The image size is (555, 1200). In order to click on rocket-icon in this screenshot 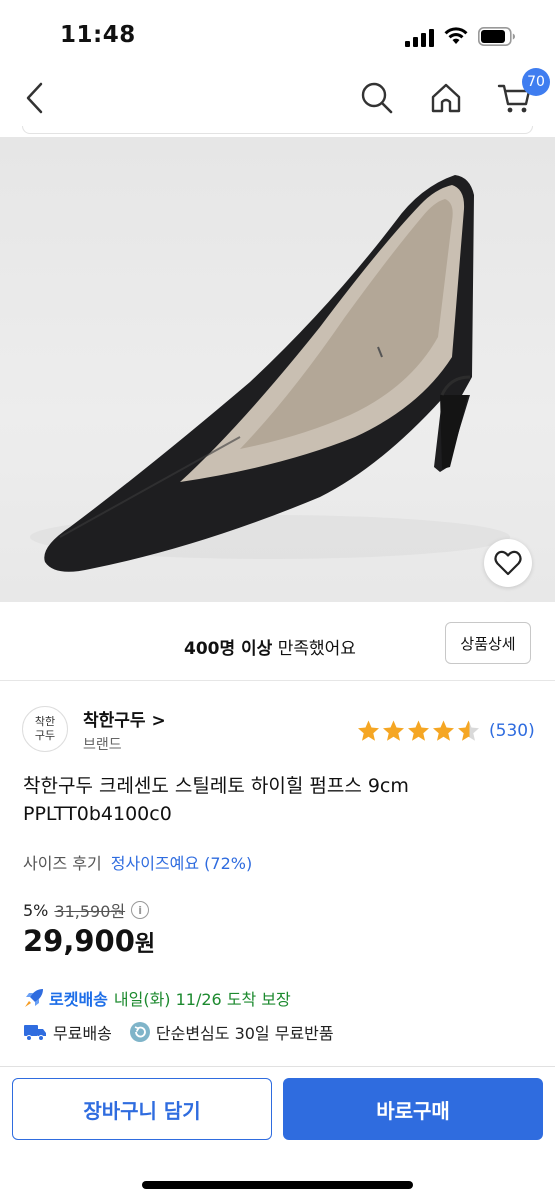, I will do `click(34, 998)`.